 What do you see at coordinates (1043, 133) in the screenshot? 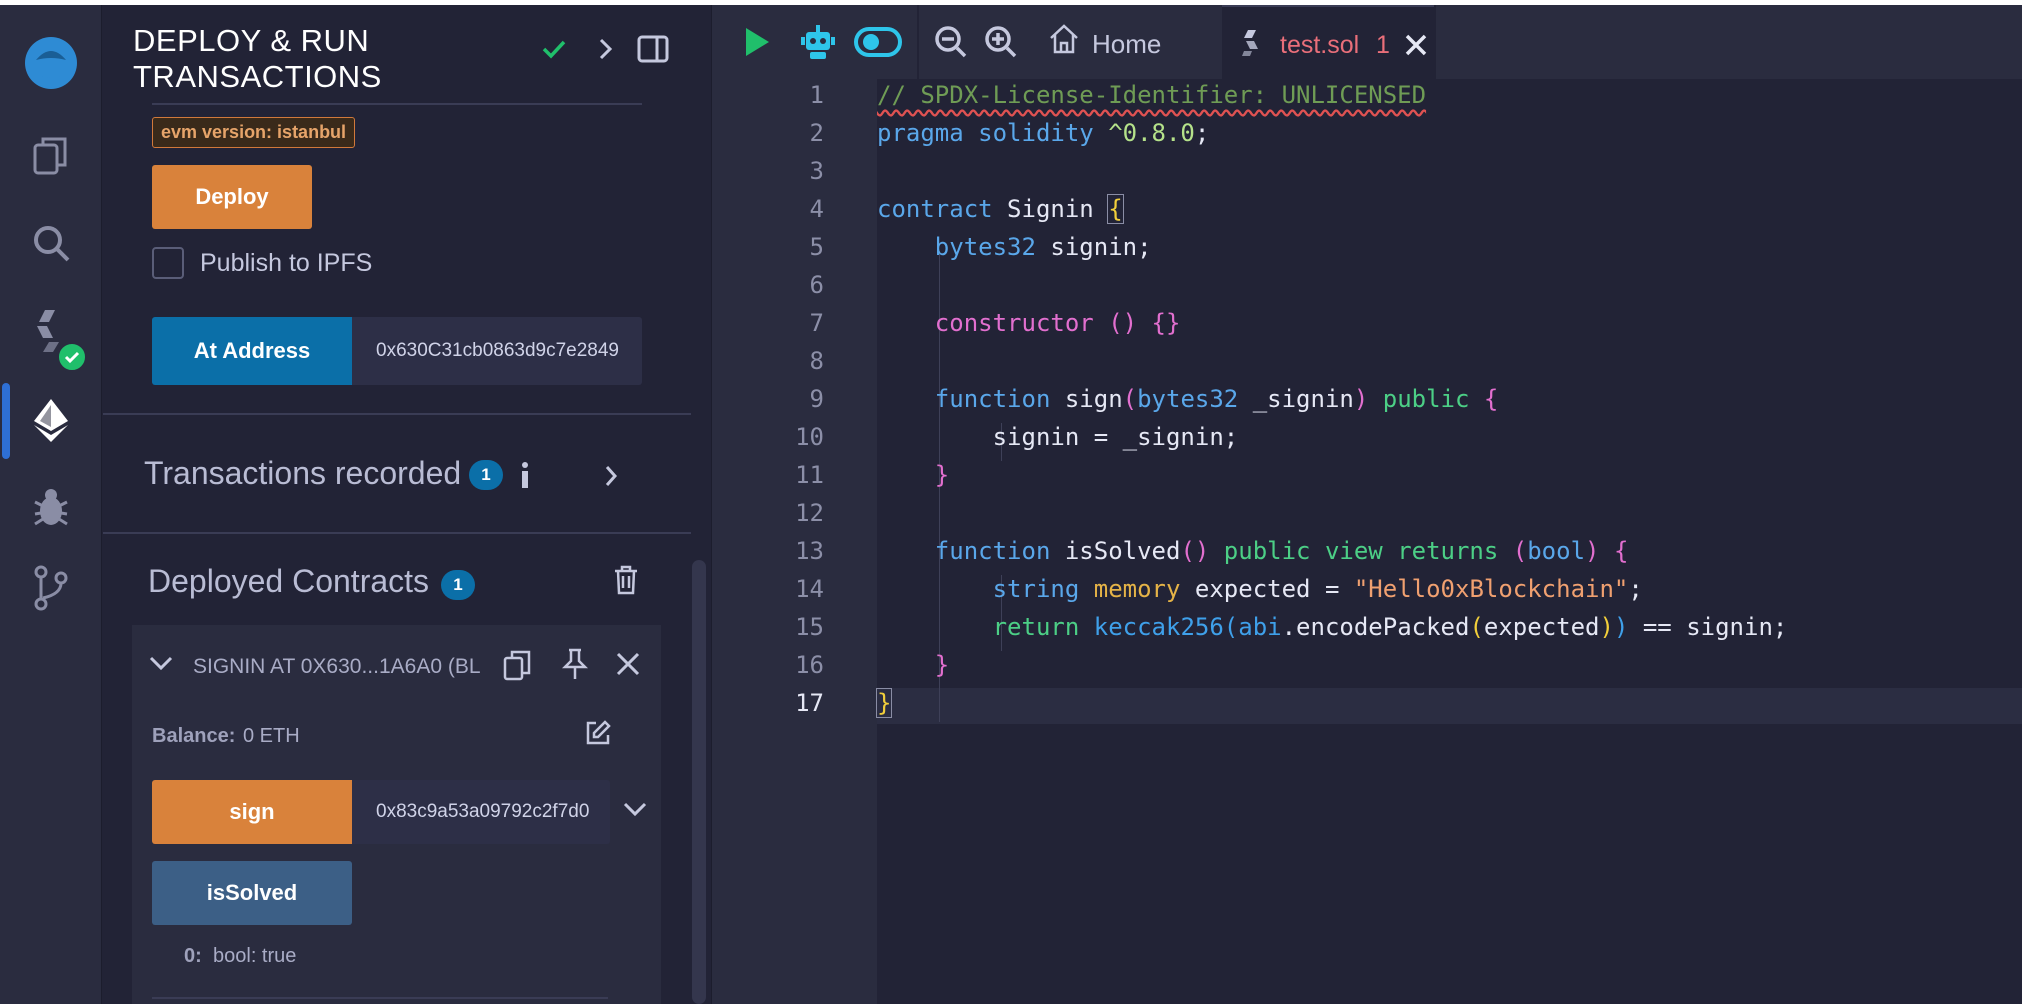
I see `code-line-2: pragma solidity ^0.8.0;` at bounding box center [1043, 133].